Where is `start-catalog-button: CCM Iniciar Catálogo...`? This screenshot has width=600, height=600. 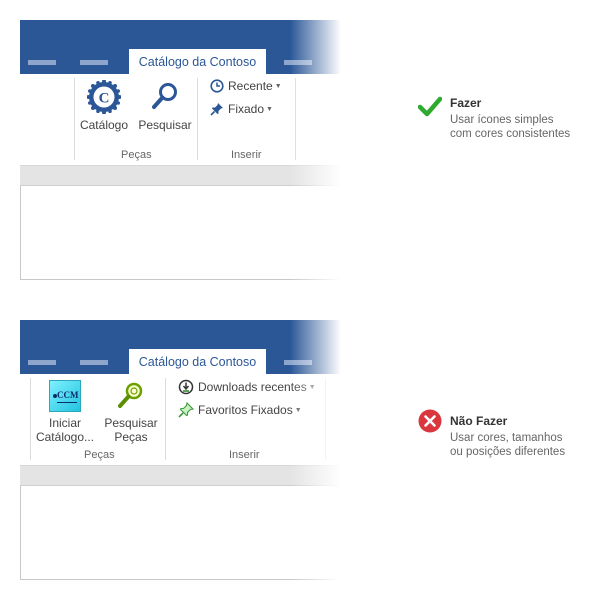
start-catalog-button: CCM Iniciar Catálogo... is located at coordinates (65, 412).